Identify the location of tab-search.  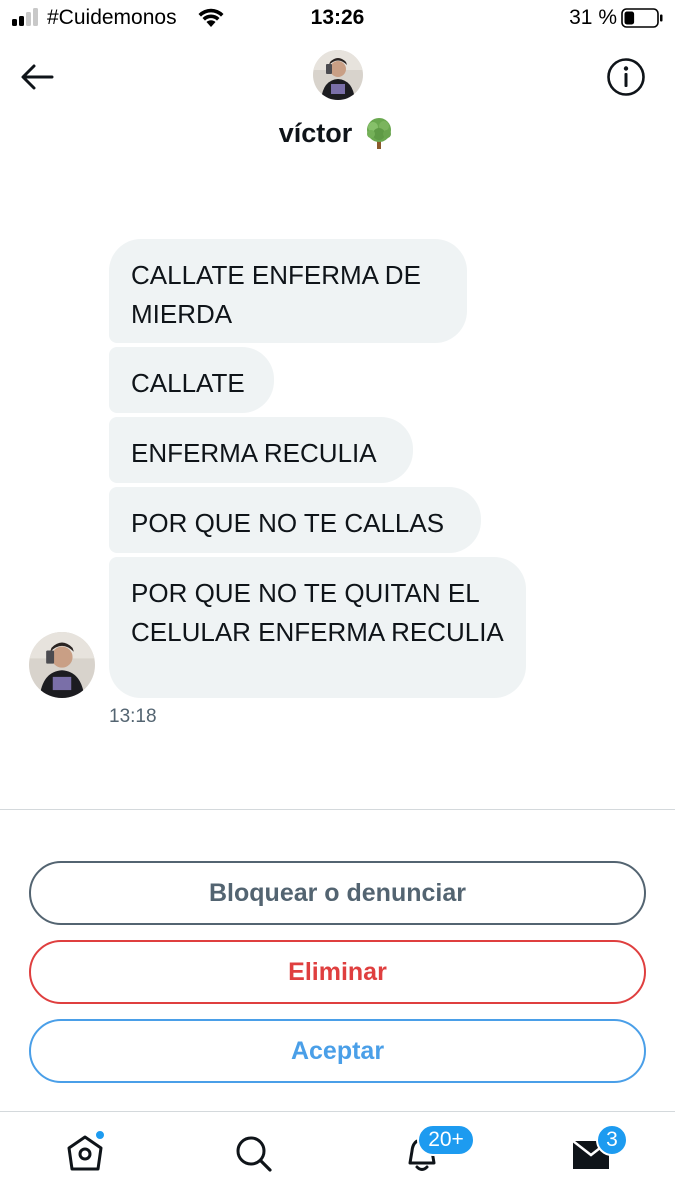
(253, 1153).